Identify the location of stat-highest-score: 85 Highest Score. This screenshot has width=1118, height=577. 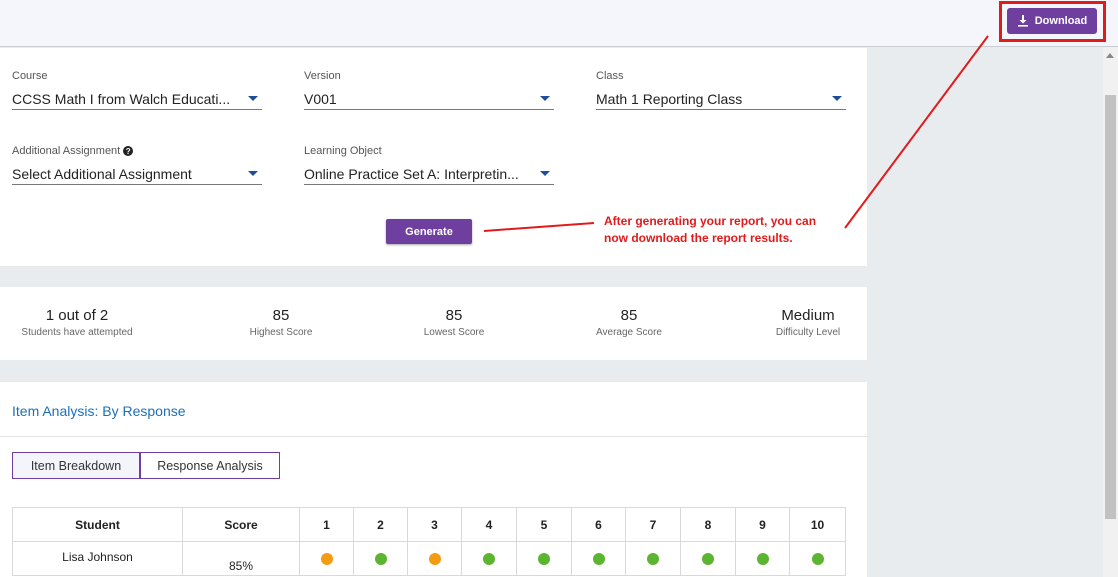
(281, 322).